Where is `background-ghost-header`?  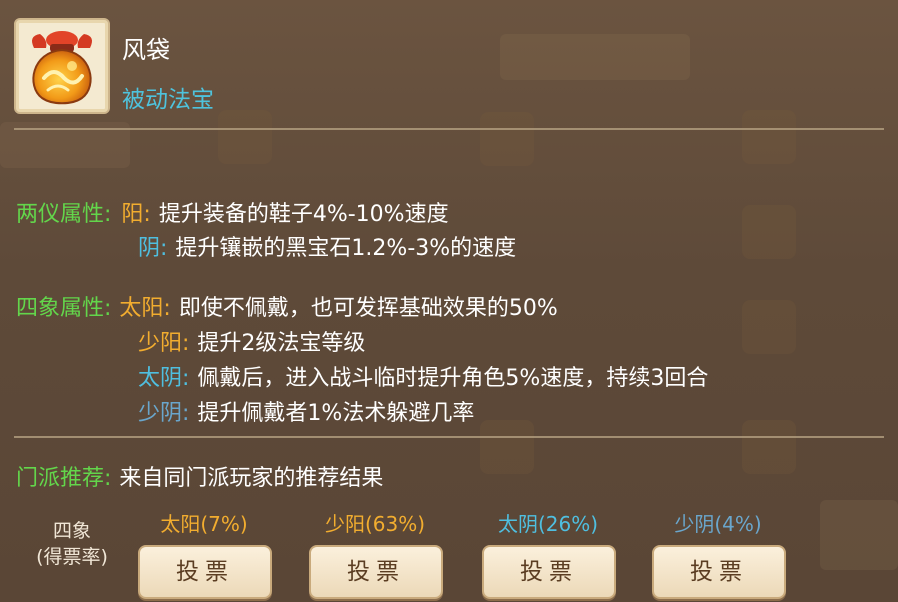
background-ghost-header is located at coordinates (595, 57).